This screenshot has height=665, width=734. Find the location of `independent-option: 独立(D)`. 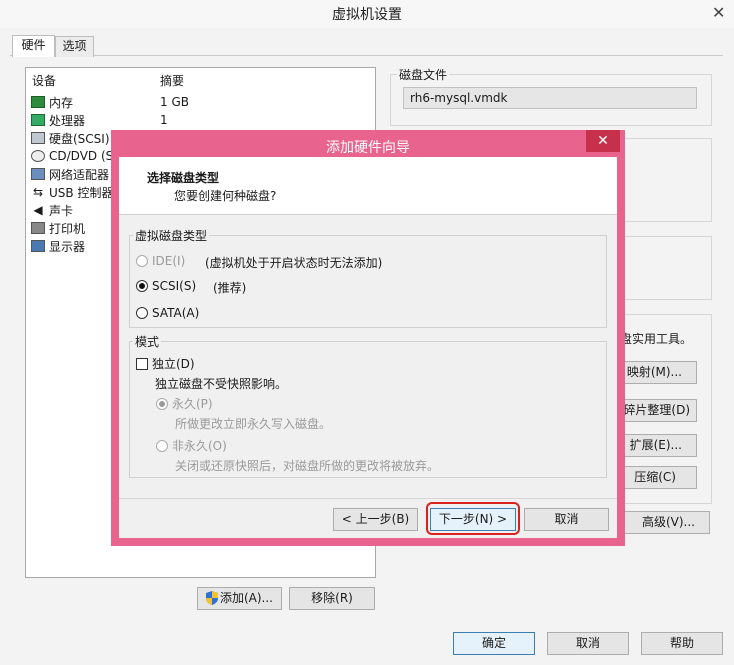

independent-option: 独立(D) is located at coordinates (165, 363).